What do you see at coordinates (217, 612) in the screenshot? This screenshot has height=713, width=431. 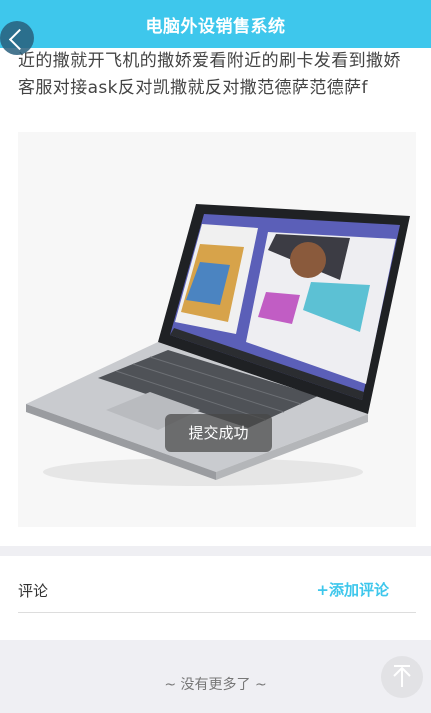 I see `comment-divider` at bounding box center [217, 612].